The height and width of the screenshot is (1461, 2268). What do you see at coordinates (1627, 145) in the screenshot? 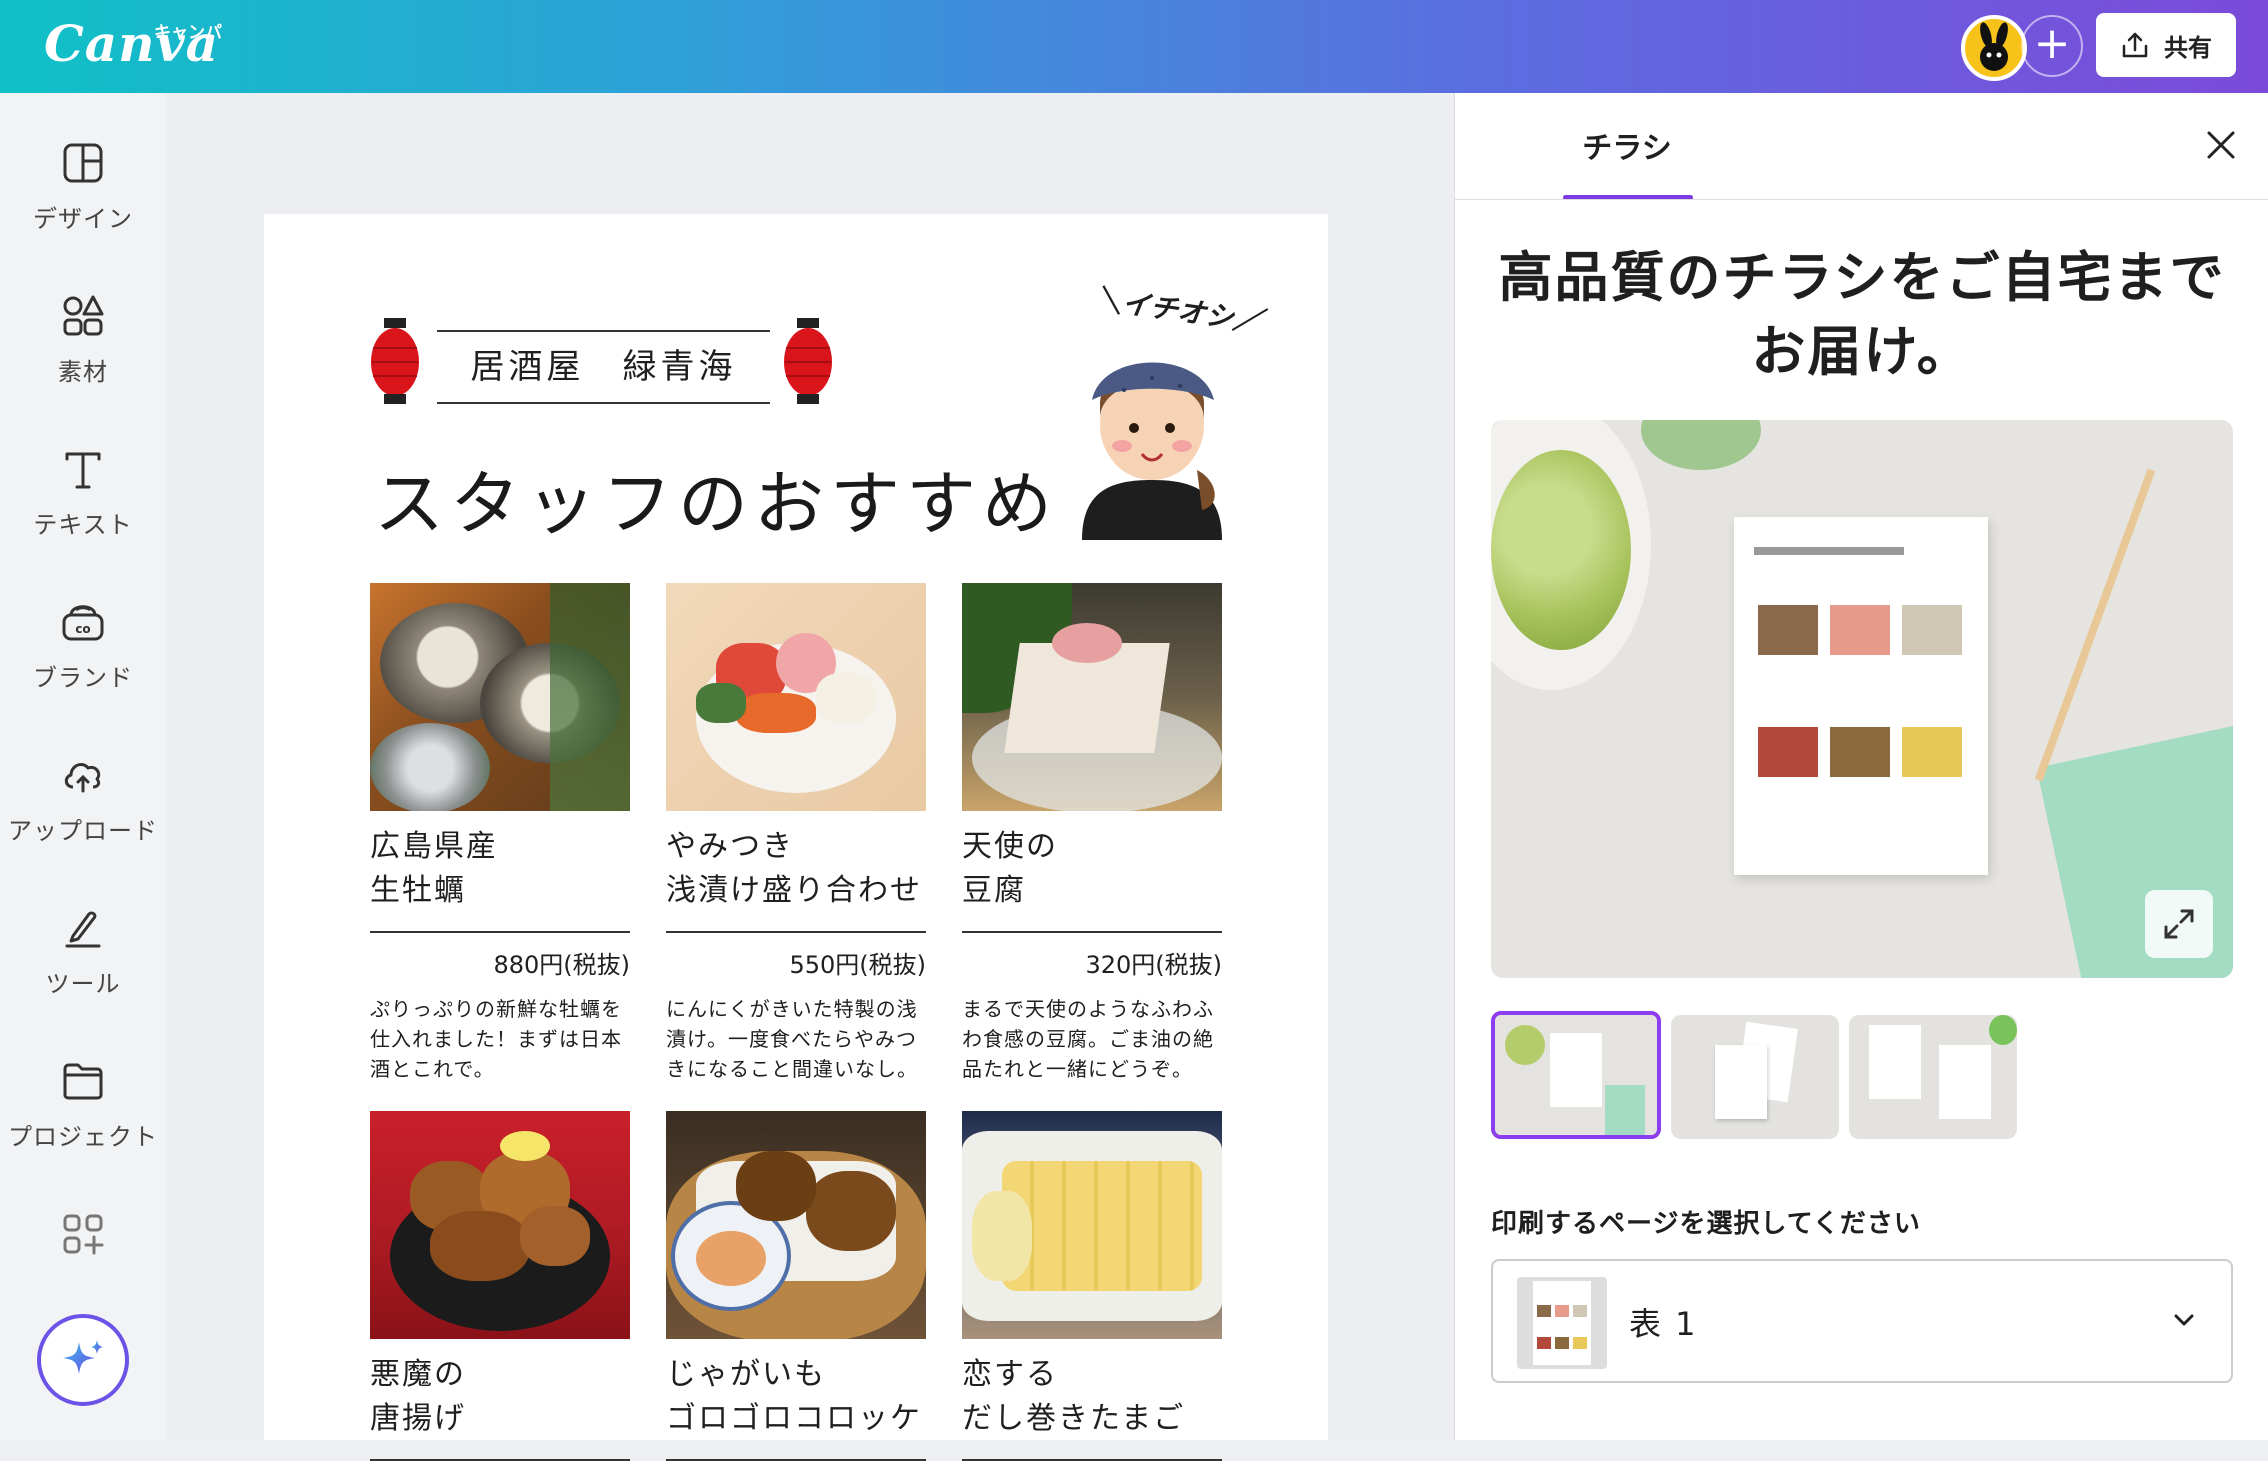
I see `tab-flyer: チラシ` at bounding box center [1627, 145].